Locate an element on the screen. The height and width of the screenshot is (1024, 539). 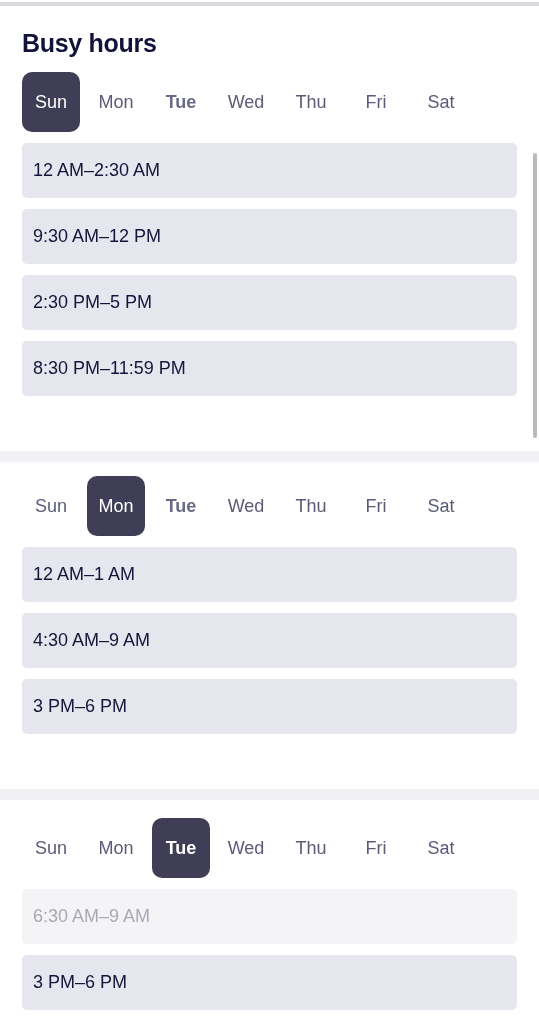
time-slot: 12 AM–1 AM is located at coordinates (269, 574).